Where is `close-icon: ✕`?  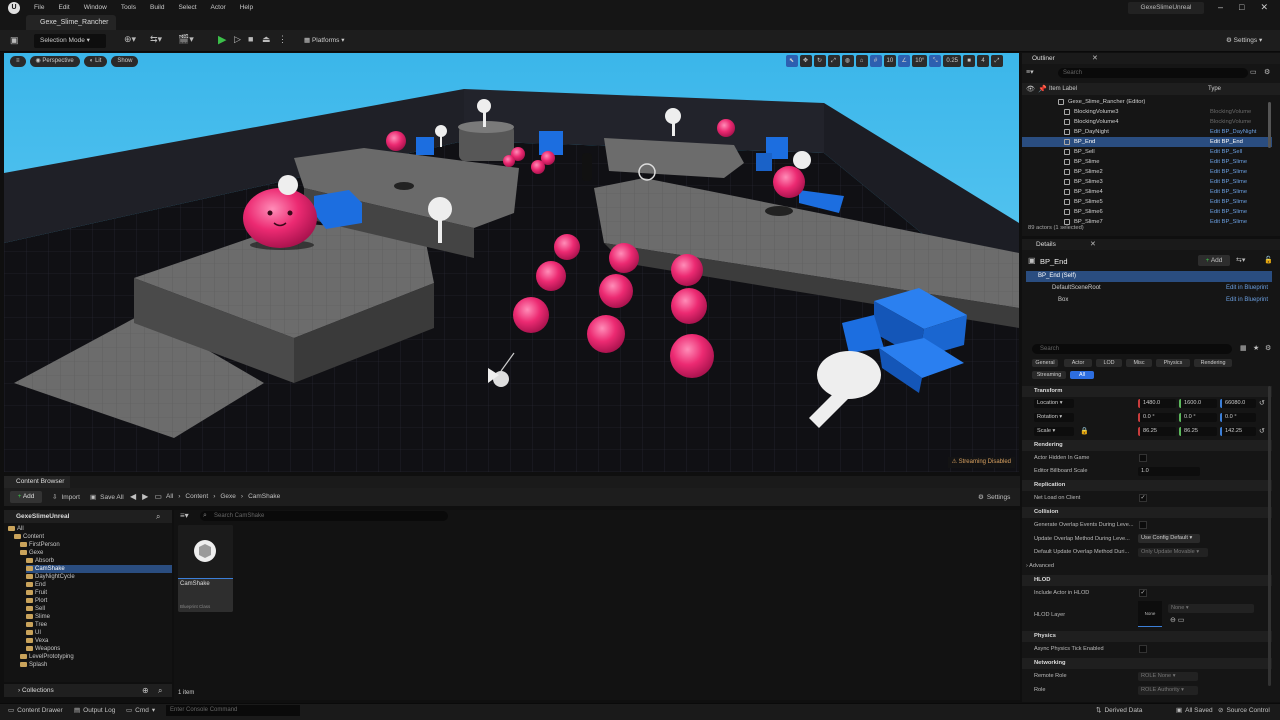
close-icon: ✕ is located at coordinates (1264, 7).